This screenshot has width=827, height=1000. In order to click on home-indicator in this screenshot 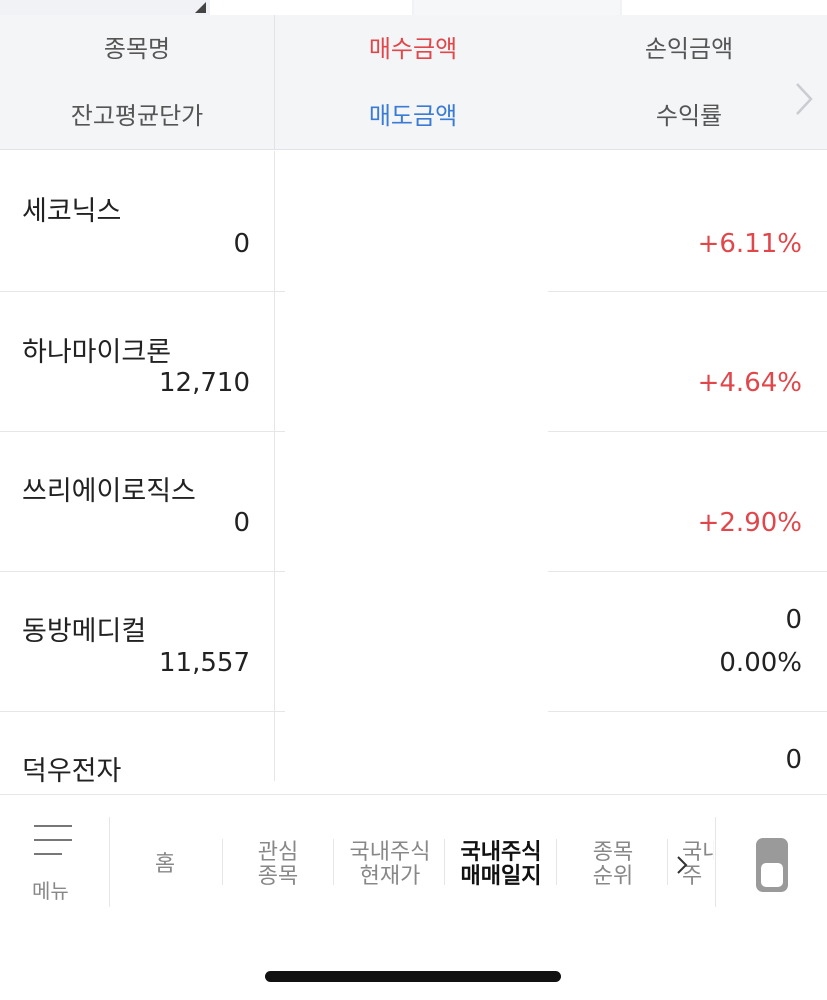, I will do `click(413, 976)`.